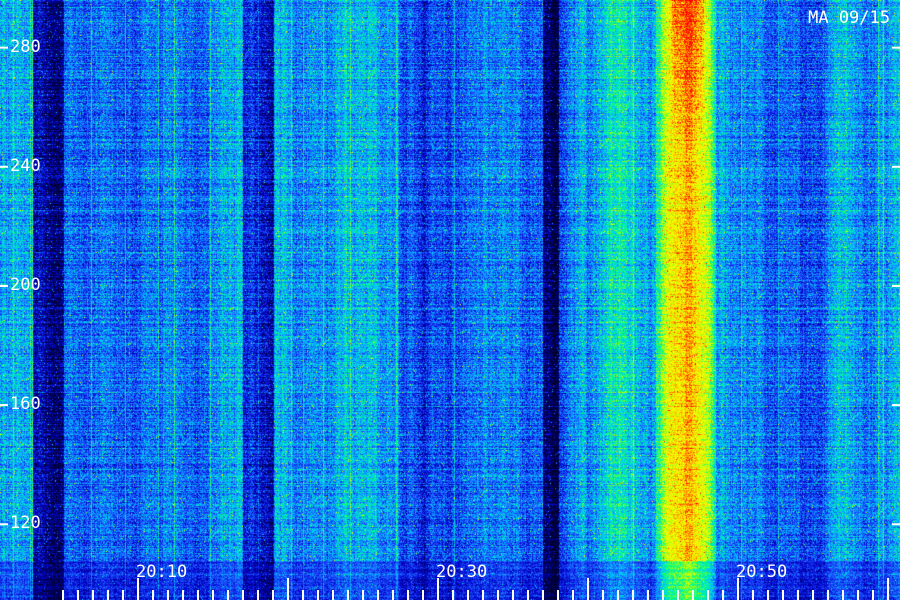 This screenshot has width=900, height=600. Describe the element at coordinates (25, 523) in the screenshot. I see `y-tick-label: 120` at that location.